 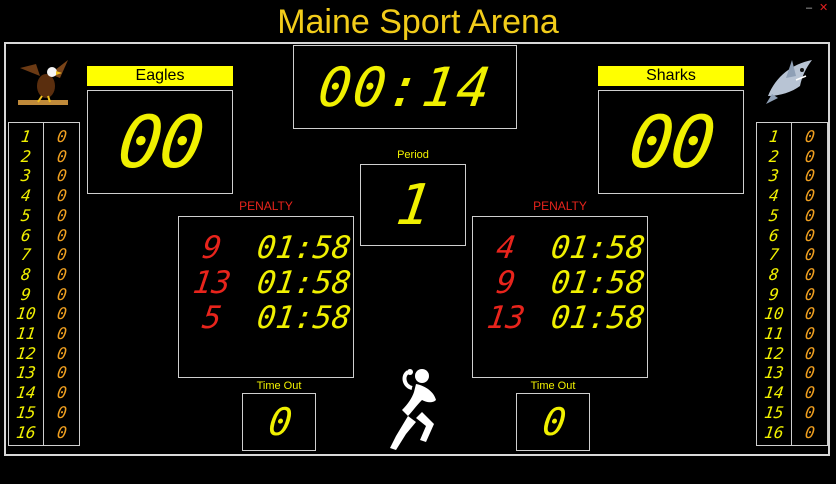 What do you see at coordinates (793, 432) in the screenshot?
I see `away-roster-row: 16 0` at bounding box center [793, 432].